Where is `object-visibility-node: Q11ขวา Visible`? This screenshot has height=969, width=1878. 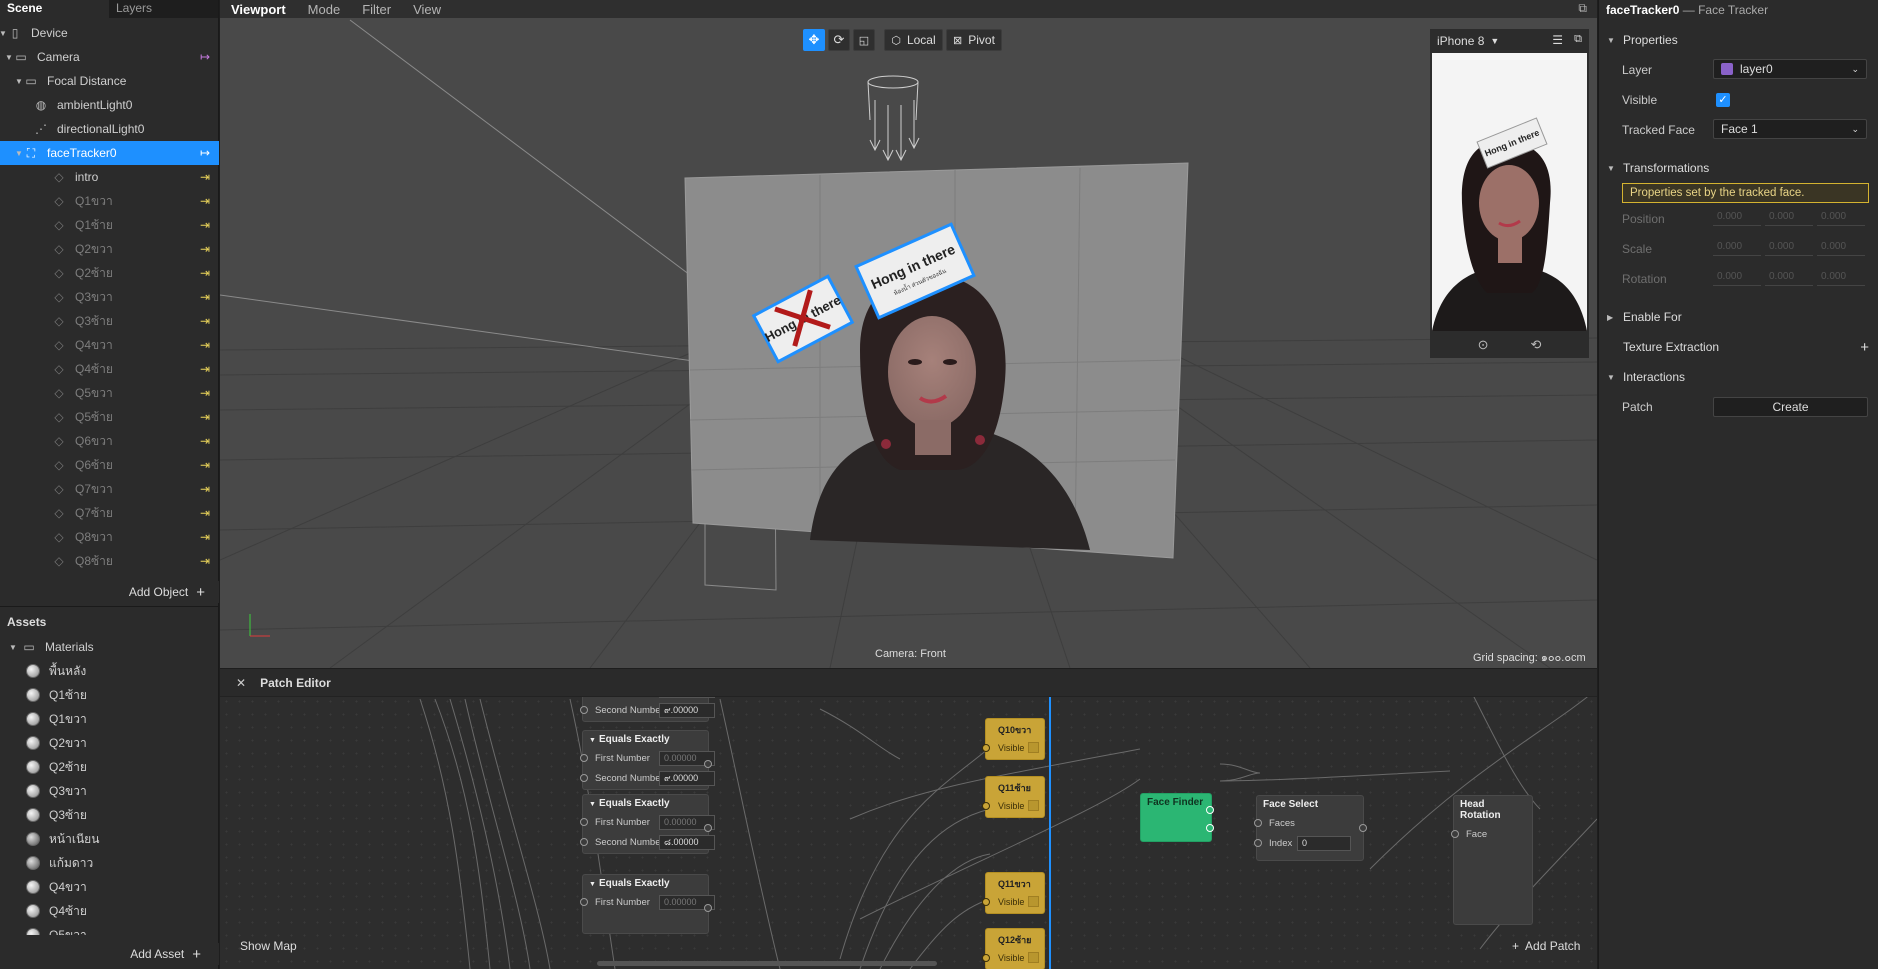 object-visibility-node: Q11ขวา Visible is located at coordinates (1013, 893).